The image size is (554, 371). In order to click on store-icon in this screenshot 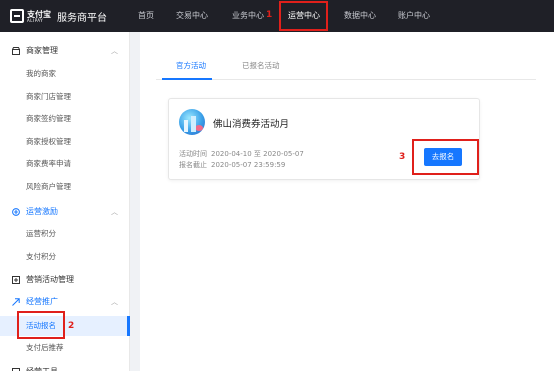, I will do `click(16, 51)`.